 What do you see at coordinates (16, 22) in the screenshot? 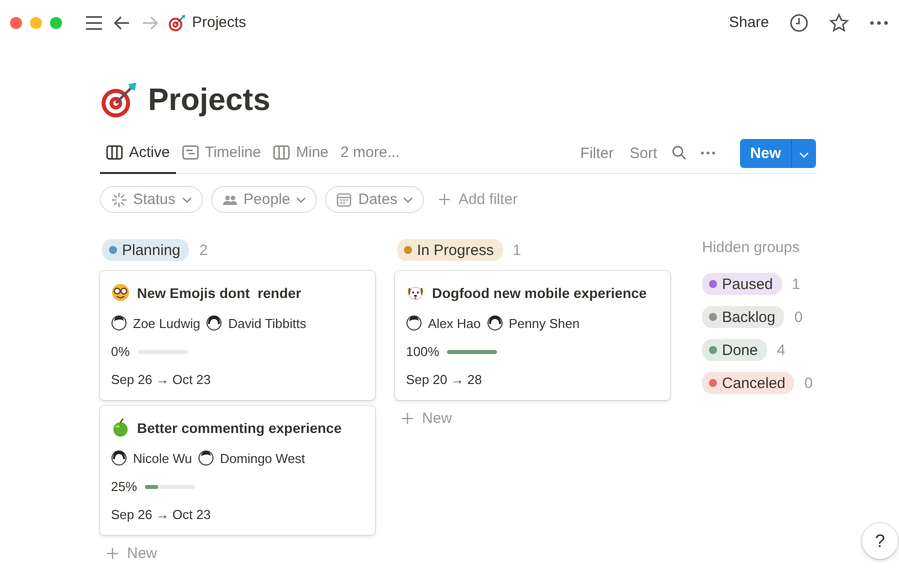
I see `close-window-dot` at bounding box center [16, 22].